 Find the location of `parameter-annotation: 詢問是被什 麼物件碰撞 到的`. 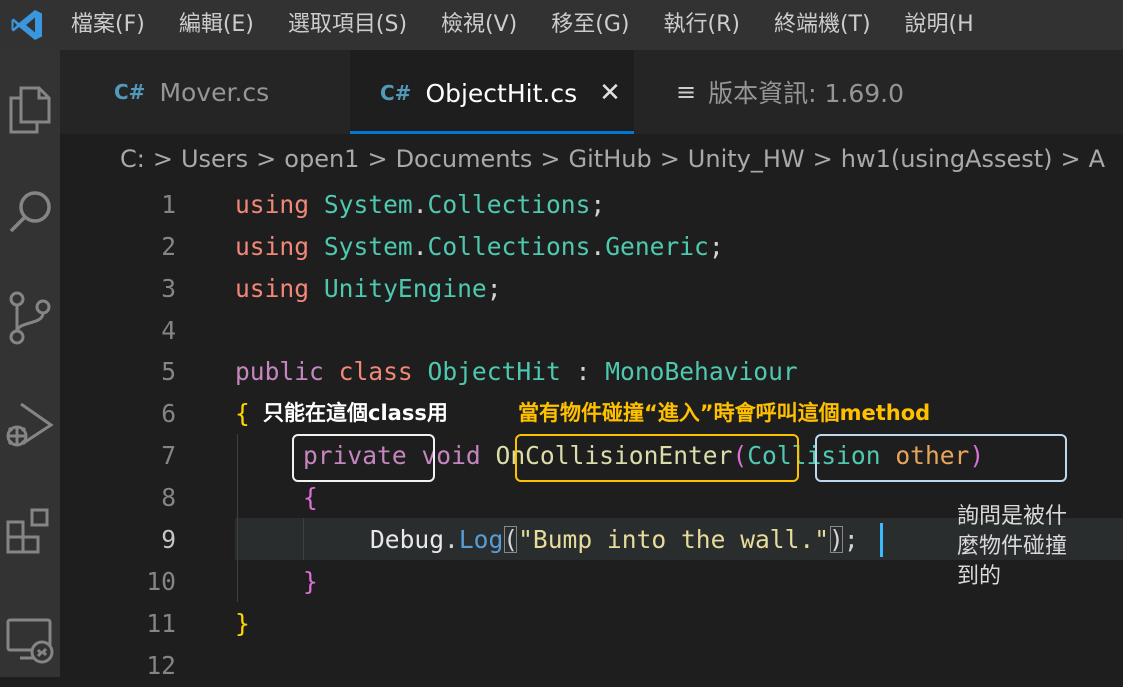

parameter-annotation: 詢問是被什 麼物件碰撞 到的 is located at coordinates (1012, 547).